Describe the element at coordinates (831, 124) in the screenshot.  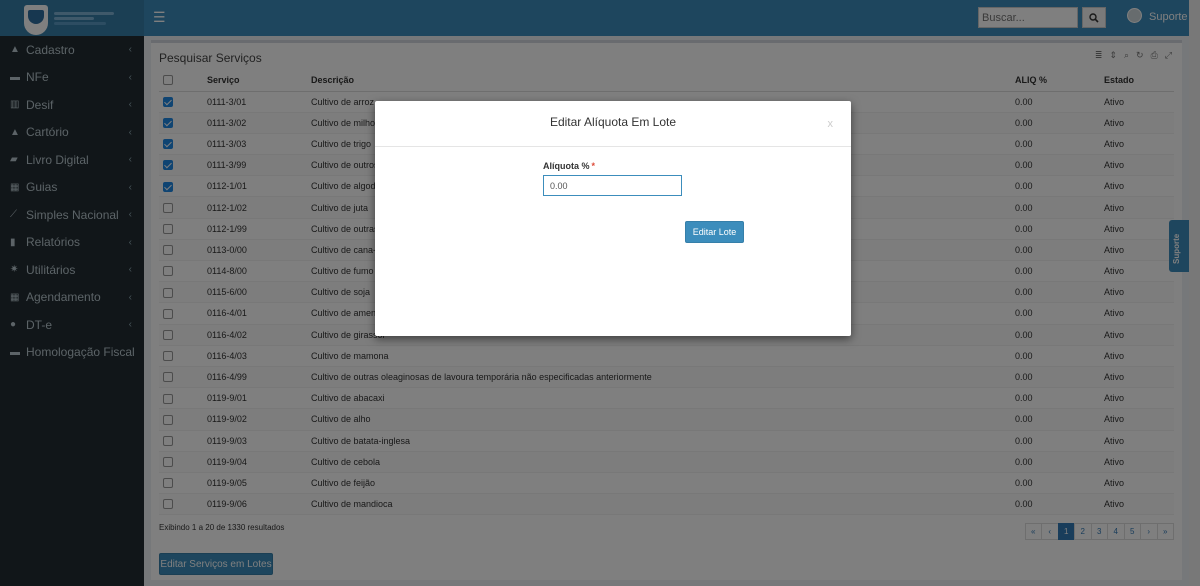
I see `close-icon: x` at that location.